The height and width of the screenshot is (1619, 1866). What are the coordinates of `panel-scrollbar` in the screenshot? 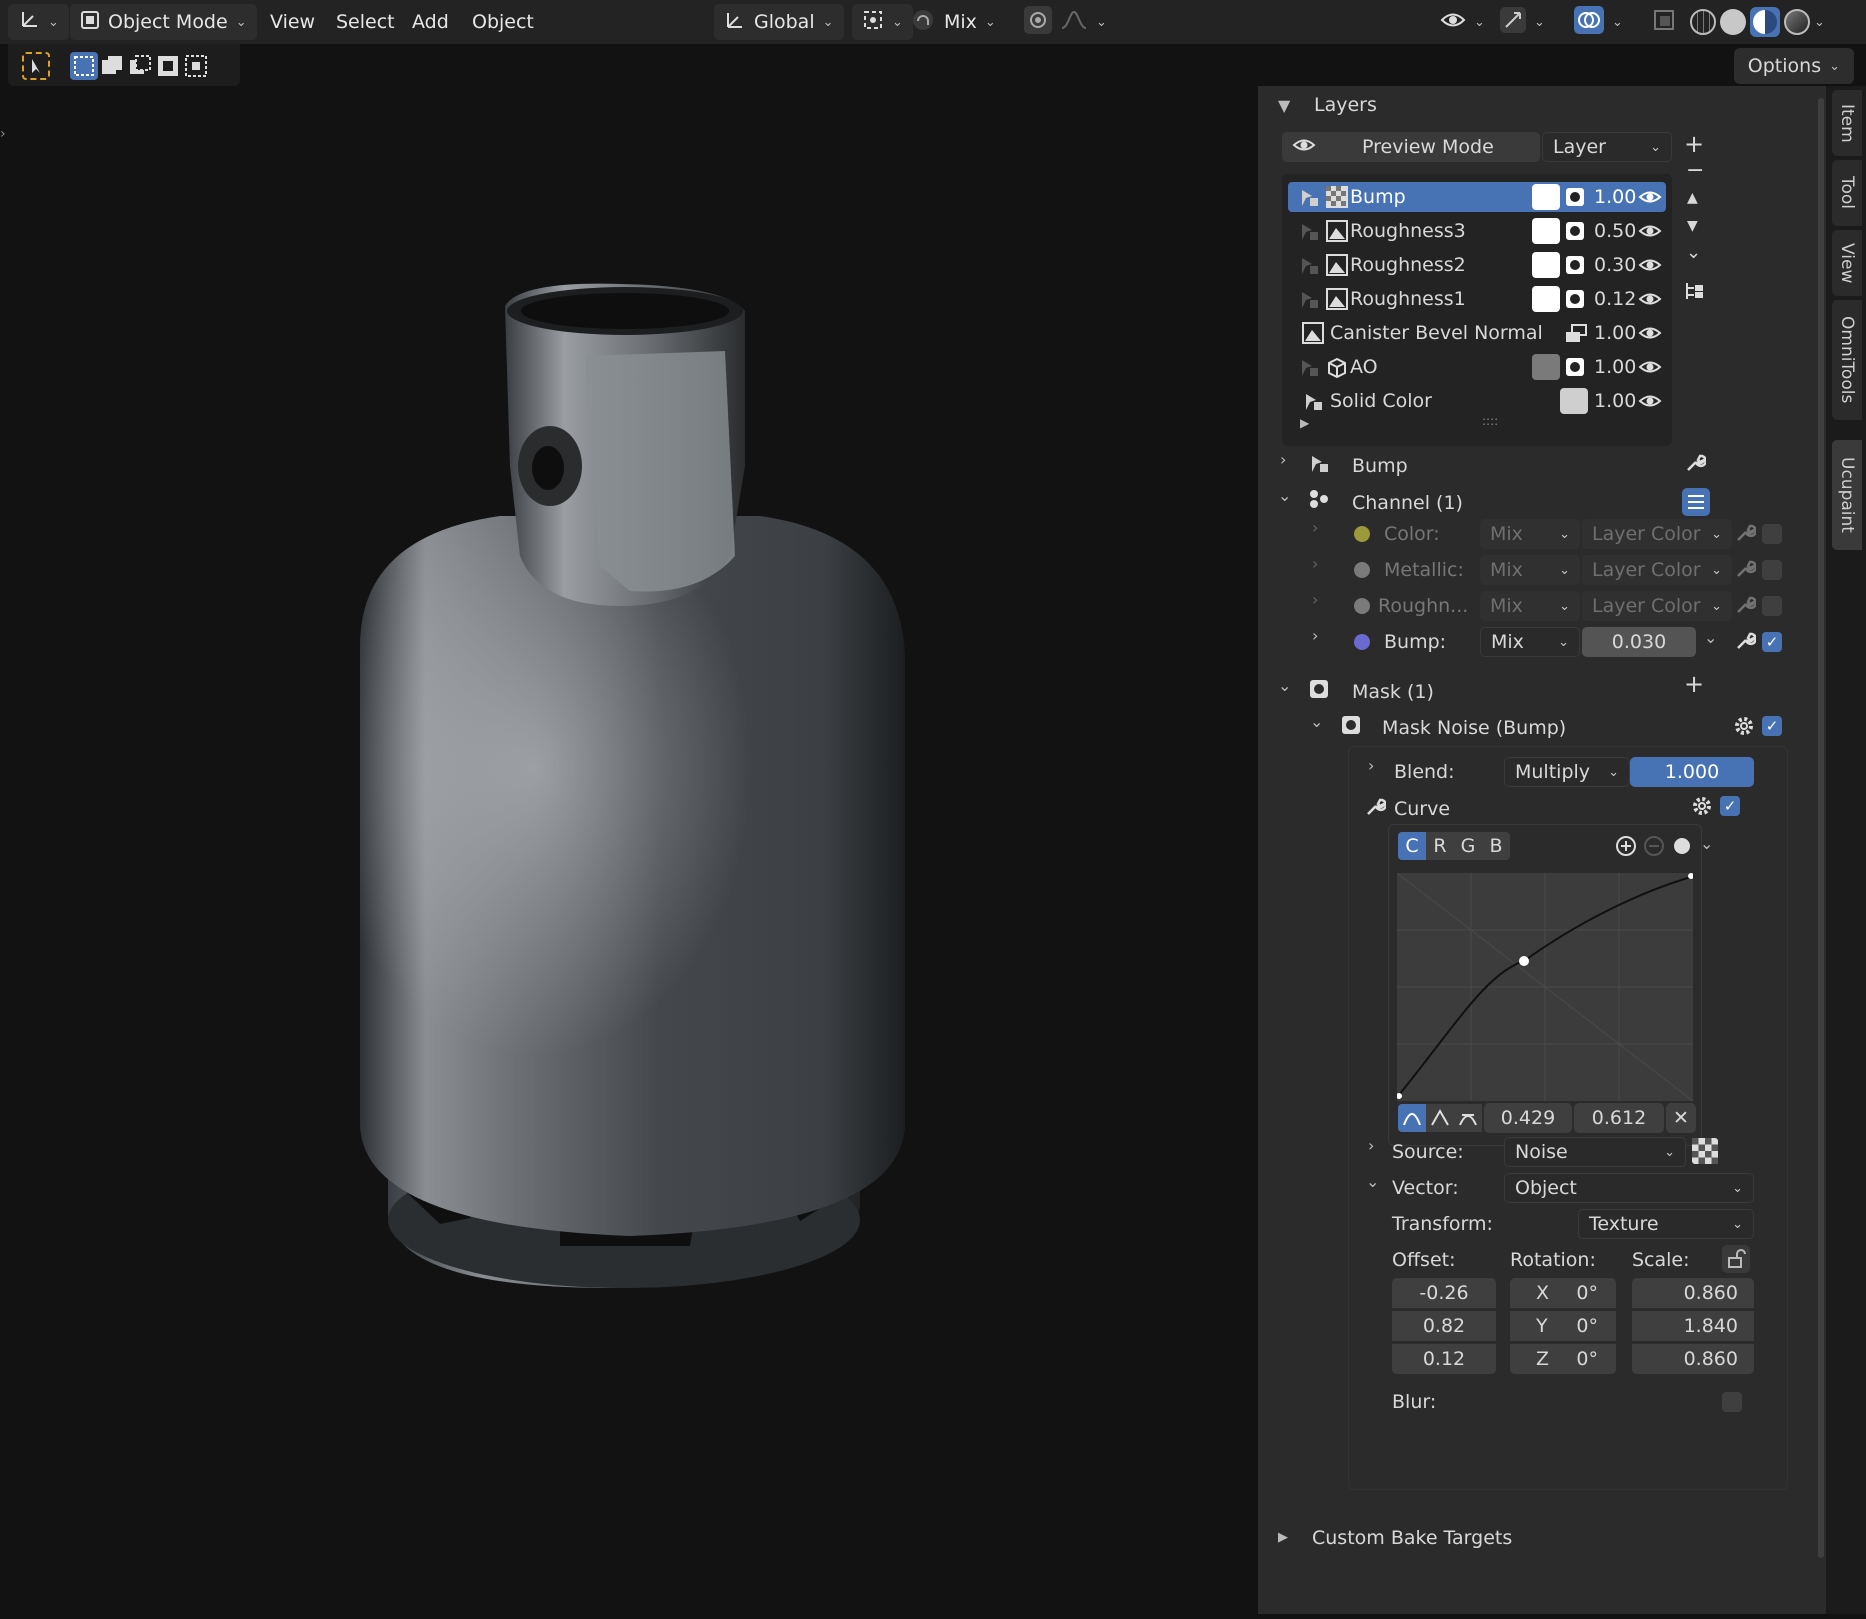 It's located at (1821, 828).